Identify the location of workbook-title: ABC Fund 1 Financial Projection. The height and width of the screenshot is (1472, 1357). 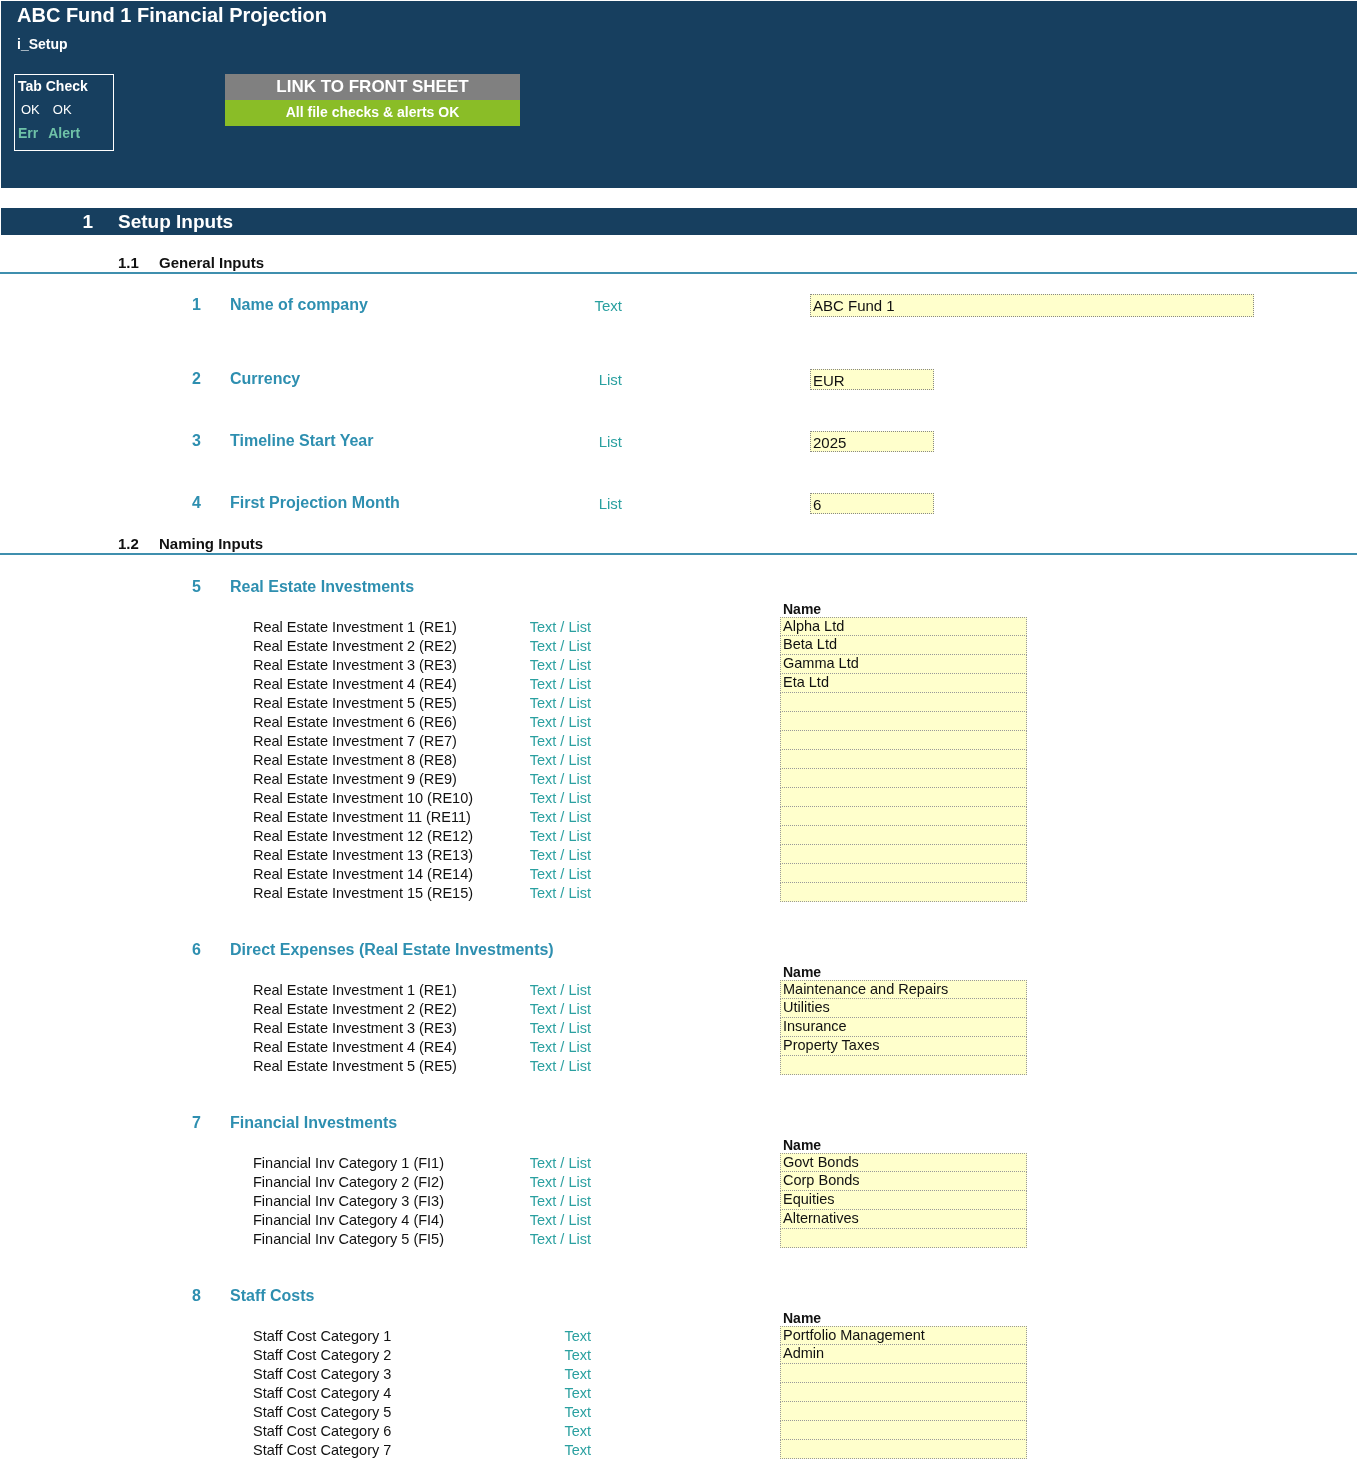
(172, 15).